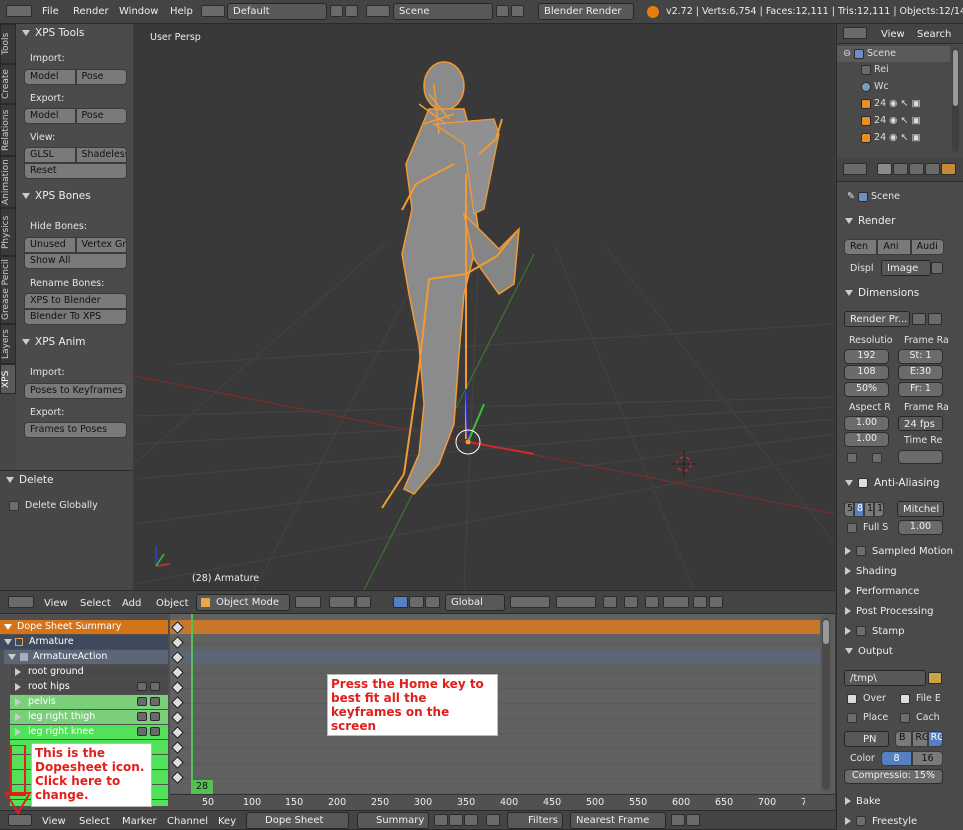 The image size is (963, 830). Describe the element at coordinates (861, 821) in the screenshot. I see `panel-checkbox` at that location.